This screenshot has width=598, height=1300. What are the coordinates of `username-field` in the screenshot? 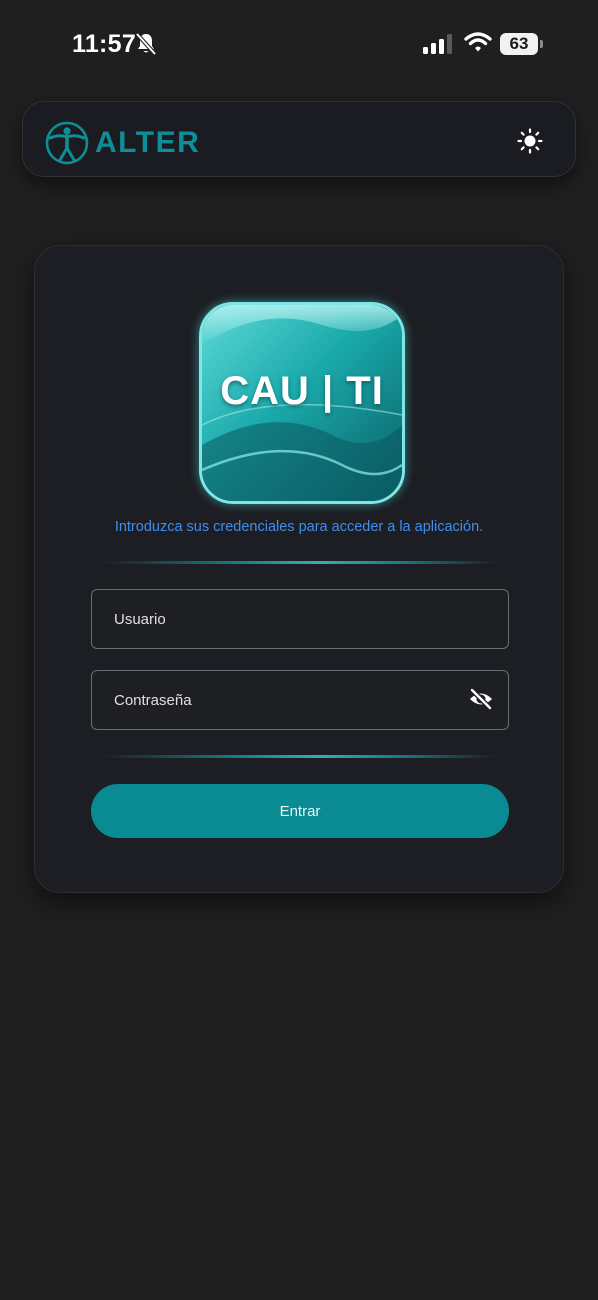 It's located at (300, 619).